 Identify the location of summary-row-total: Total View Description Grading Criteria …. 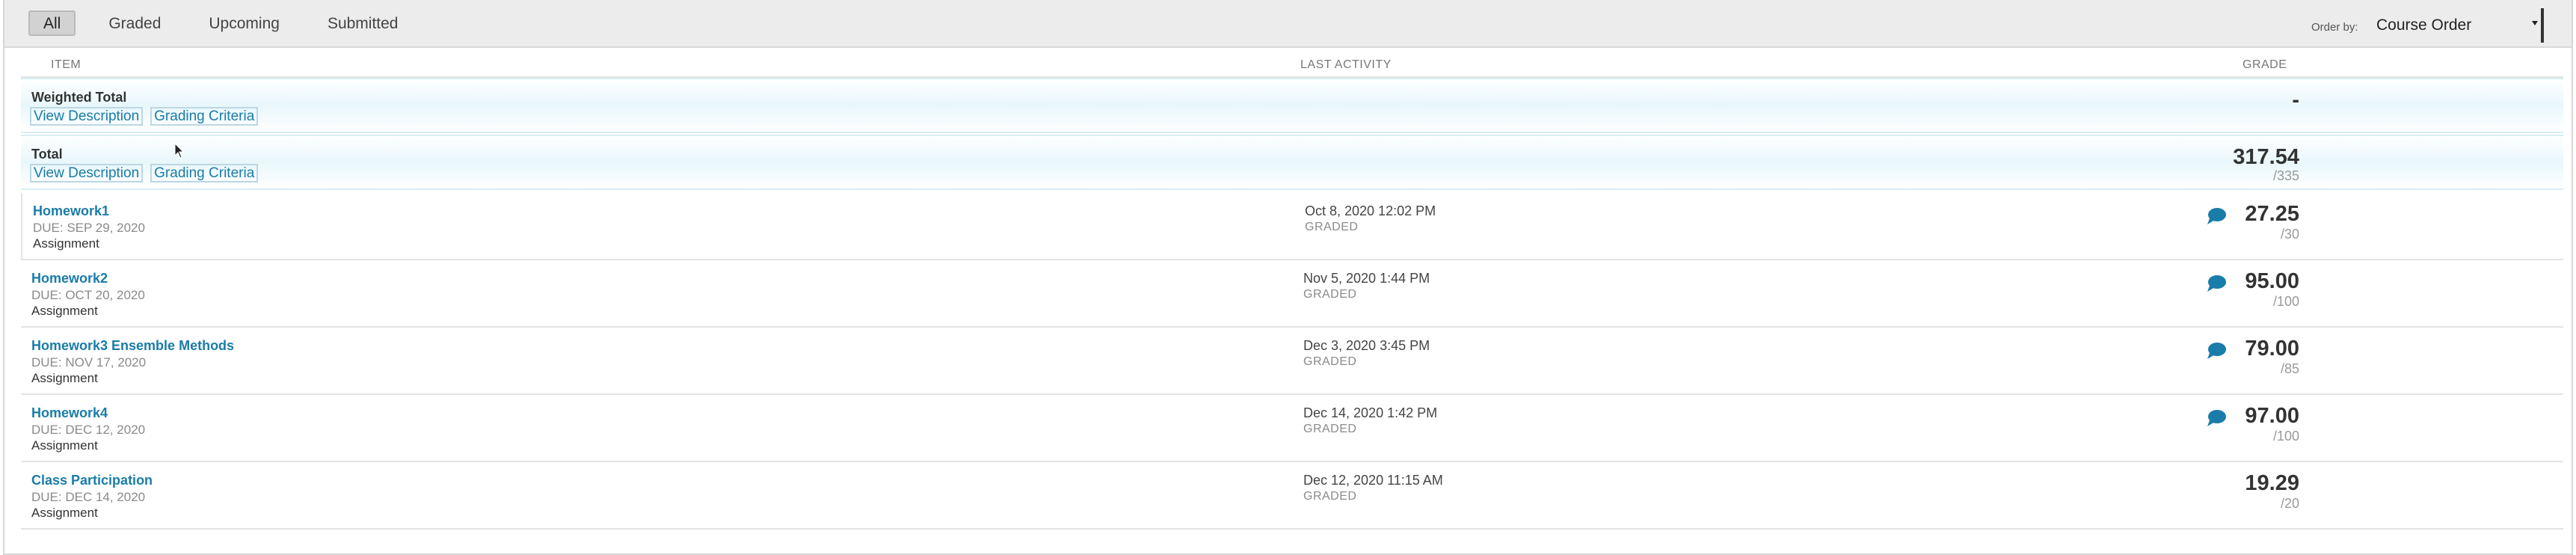
(1292, 162).